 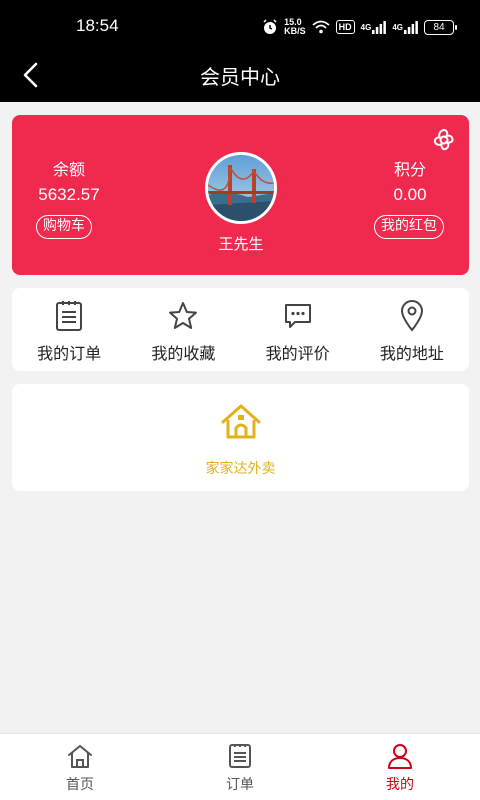 I want to click on quick-item-reviews: 我的评价, so click(x=298, y=329).